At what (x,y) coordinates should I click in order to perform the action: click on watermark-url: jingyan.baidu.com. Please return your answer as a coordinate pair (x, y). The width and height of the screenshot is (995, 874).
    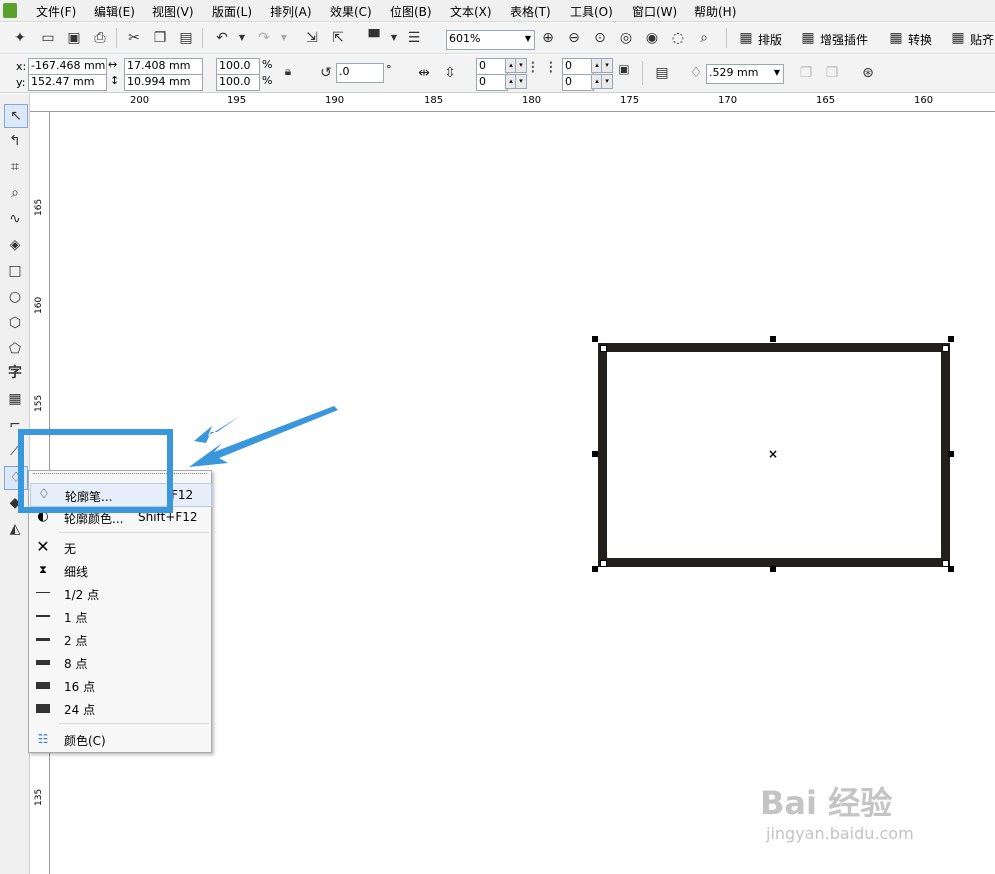
    Looking at the image, I should click on (840, 833).